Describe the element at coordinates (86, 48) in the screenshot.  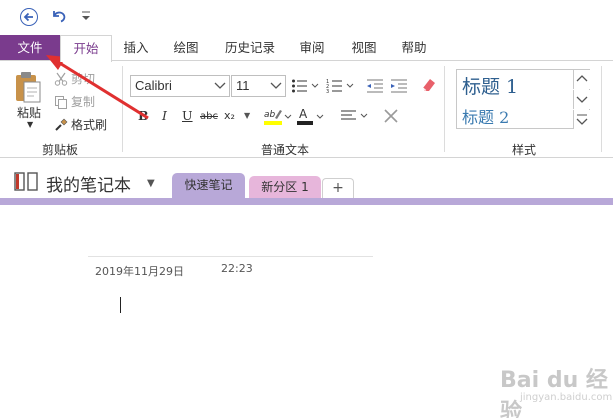
I see `tab-home: 开始` at that location.